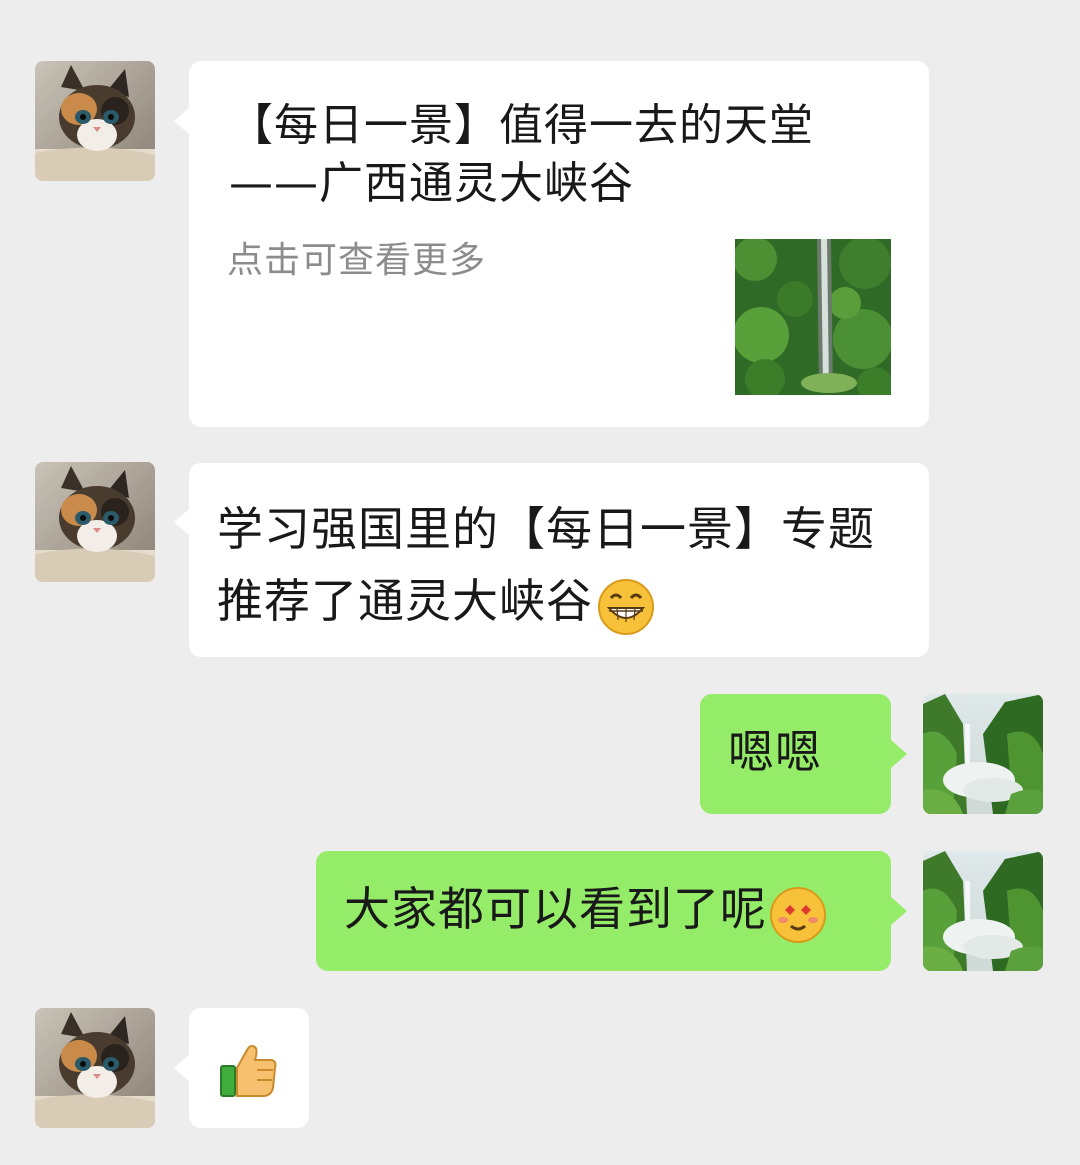 The image size is (1080, 1165). I want to click on thumbs-up-emoji, so click(248, 1071).